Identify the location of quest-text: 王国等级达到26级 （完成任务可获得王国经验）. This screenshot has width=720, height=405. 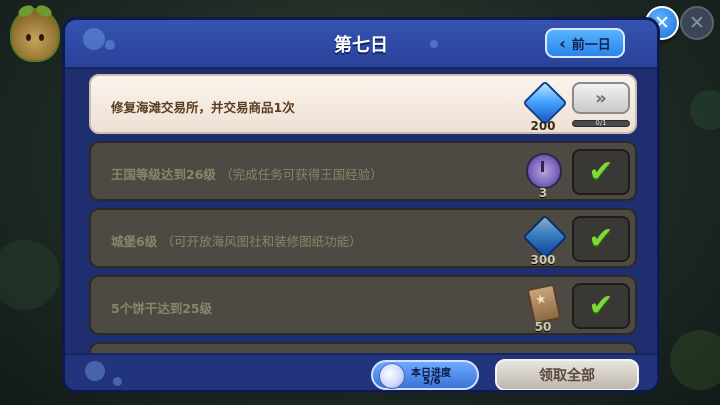
(247, 174).